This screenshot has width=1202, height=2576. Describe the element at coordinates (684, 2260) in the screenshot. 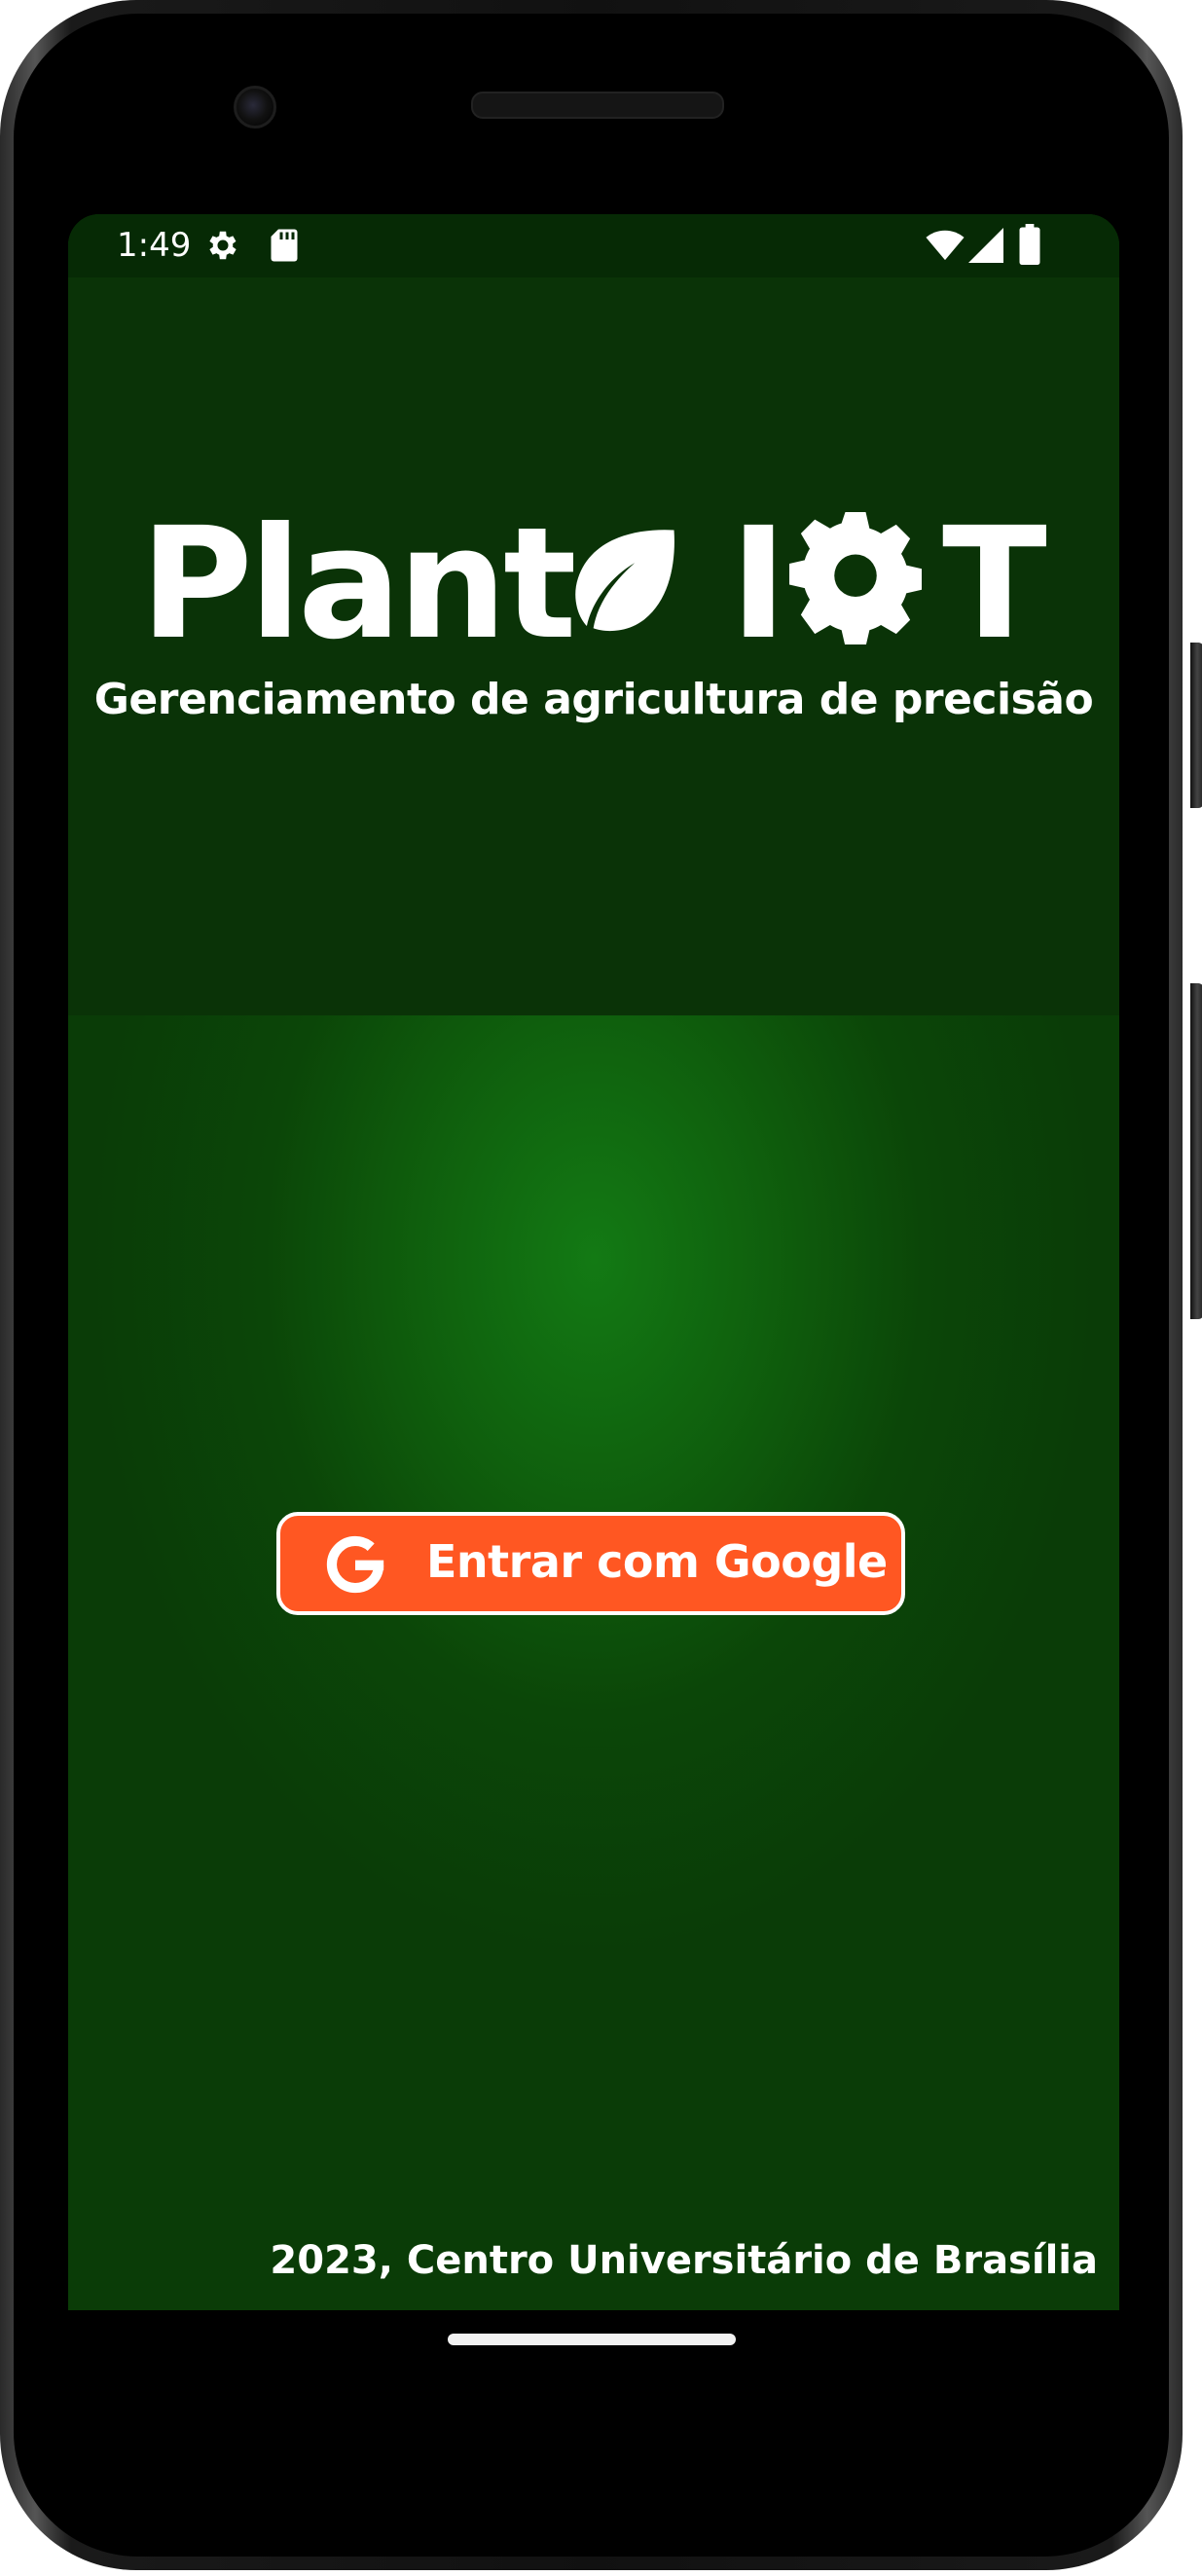

I see `footer-credit: 2023, Centro Universitário de Brasília` at that location.